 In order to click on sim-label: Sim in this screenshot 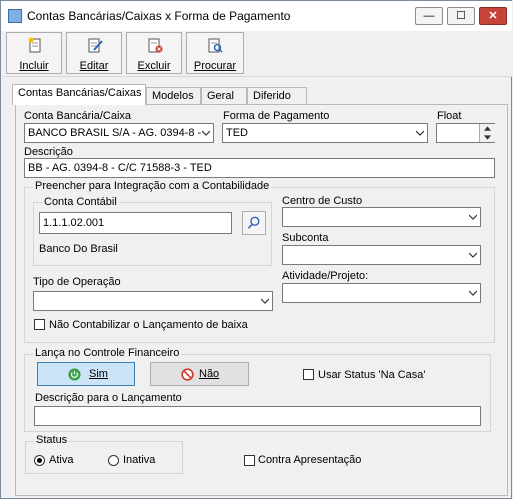, I will do `click(98, 374)`.